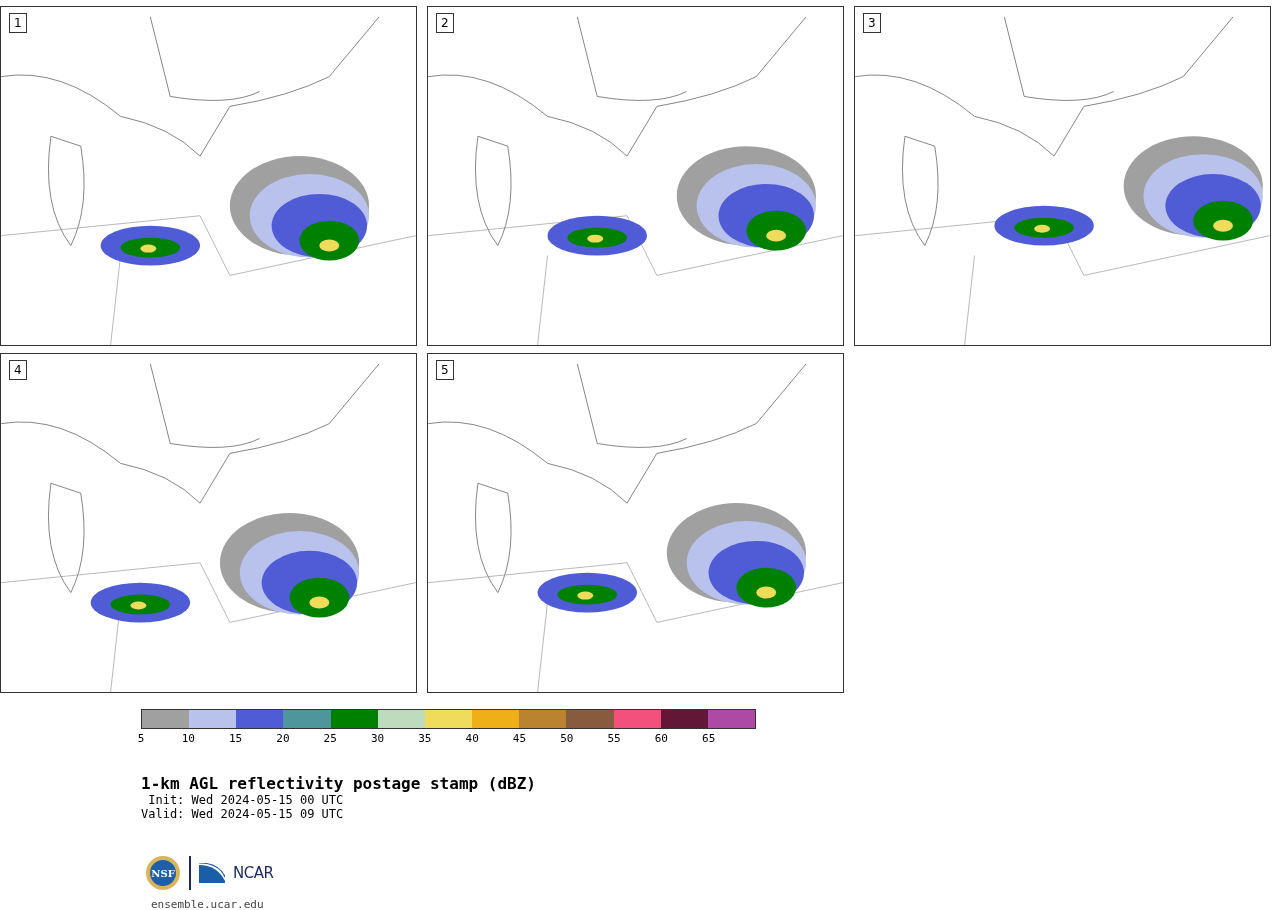 The width and height of the screenshot is (1280, 910). Describe the element at coordinates (163, 873) in the screenshot. I see `nsf-logo: NSF` at that location.